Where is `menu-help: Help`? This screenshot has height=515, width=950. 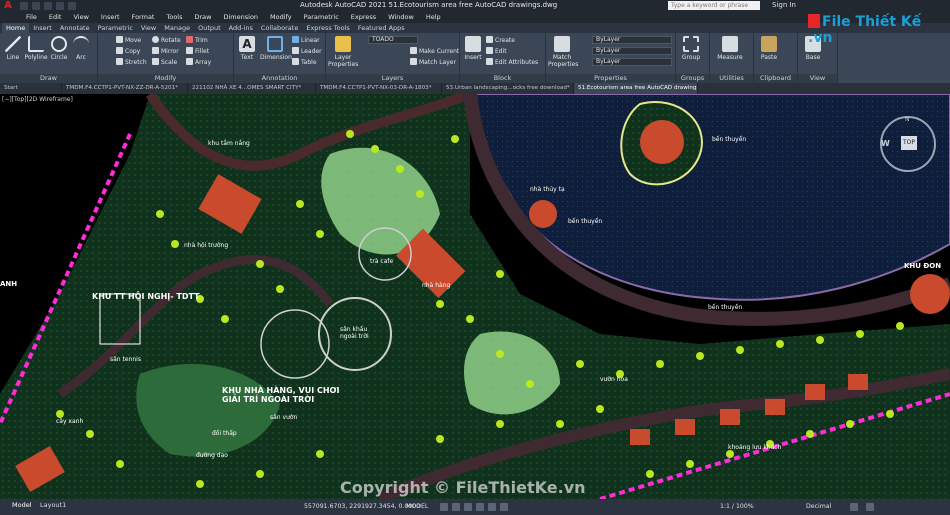
menu-help: Help is located at coordinates (433, 17).